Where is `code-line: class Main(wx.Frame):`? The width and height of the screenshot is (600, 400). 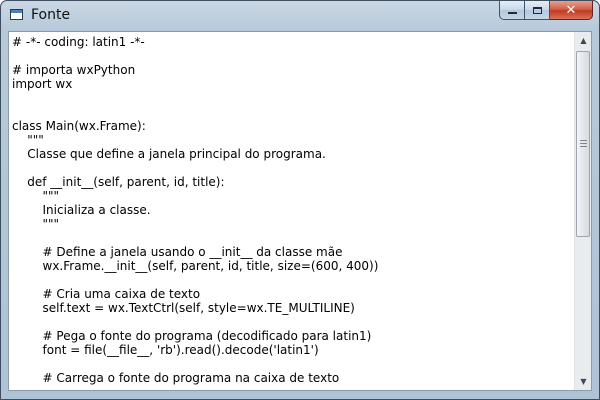
code-line: class Main(wx.Frame): is located at coordinates (79, 126).